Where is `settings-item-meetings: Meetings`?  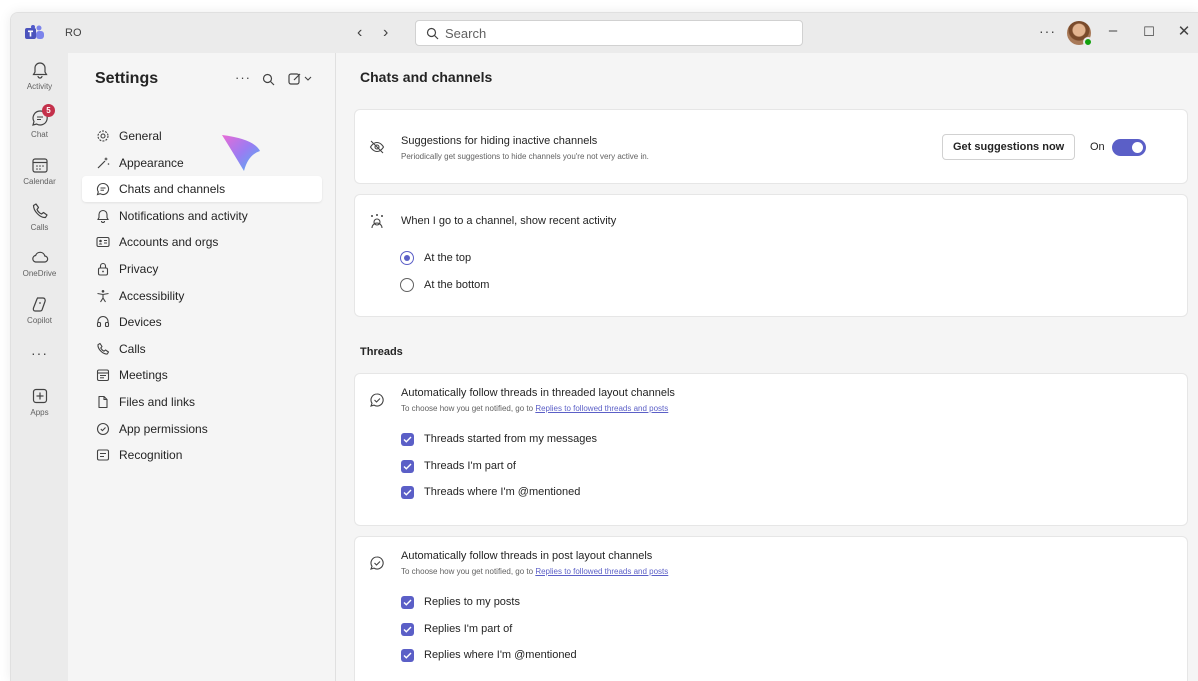
settings-item-meetings: Meetings is located at coordinates (202, 375).